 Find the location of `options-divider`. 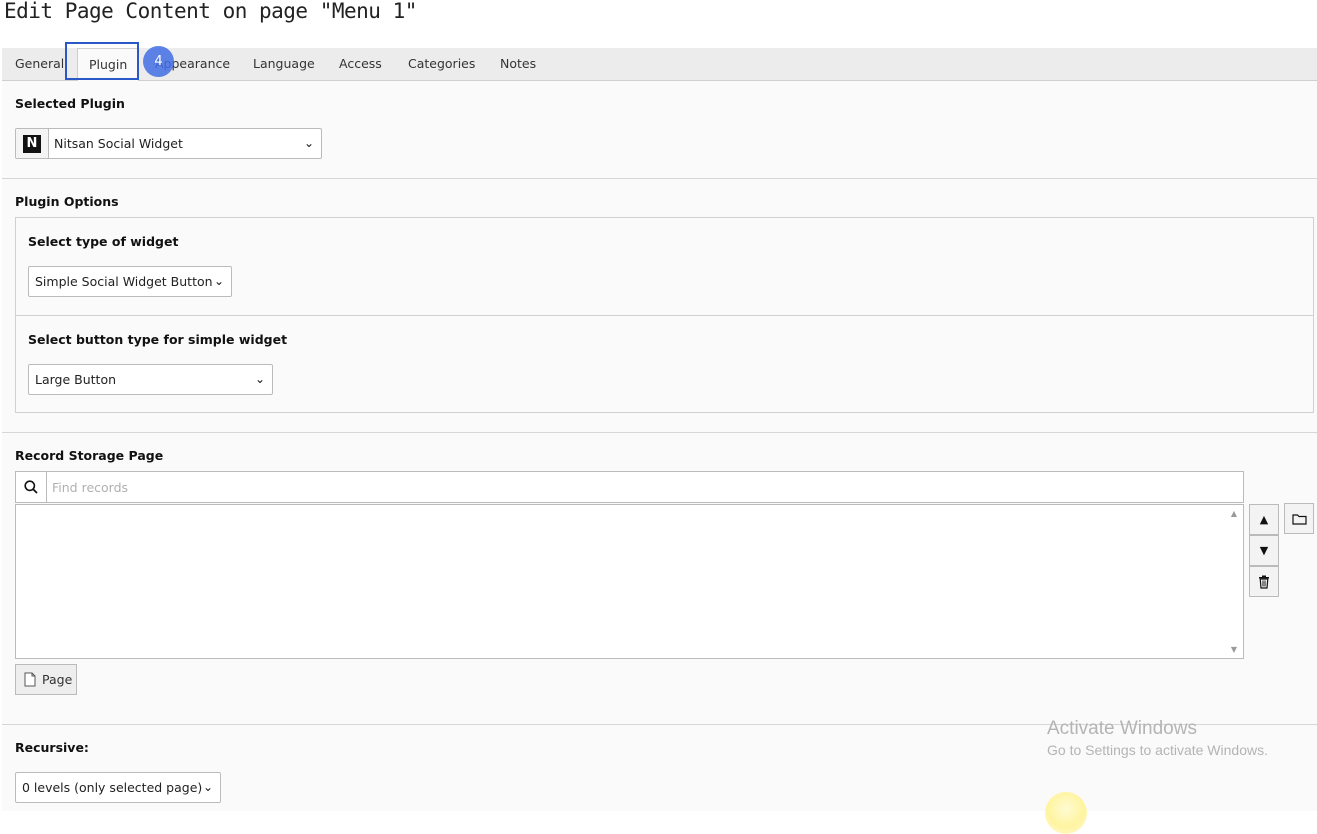

options-divider is located at coordinates (664, 315).